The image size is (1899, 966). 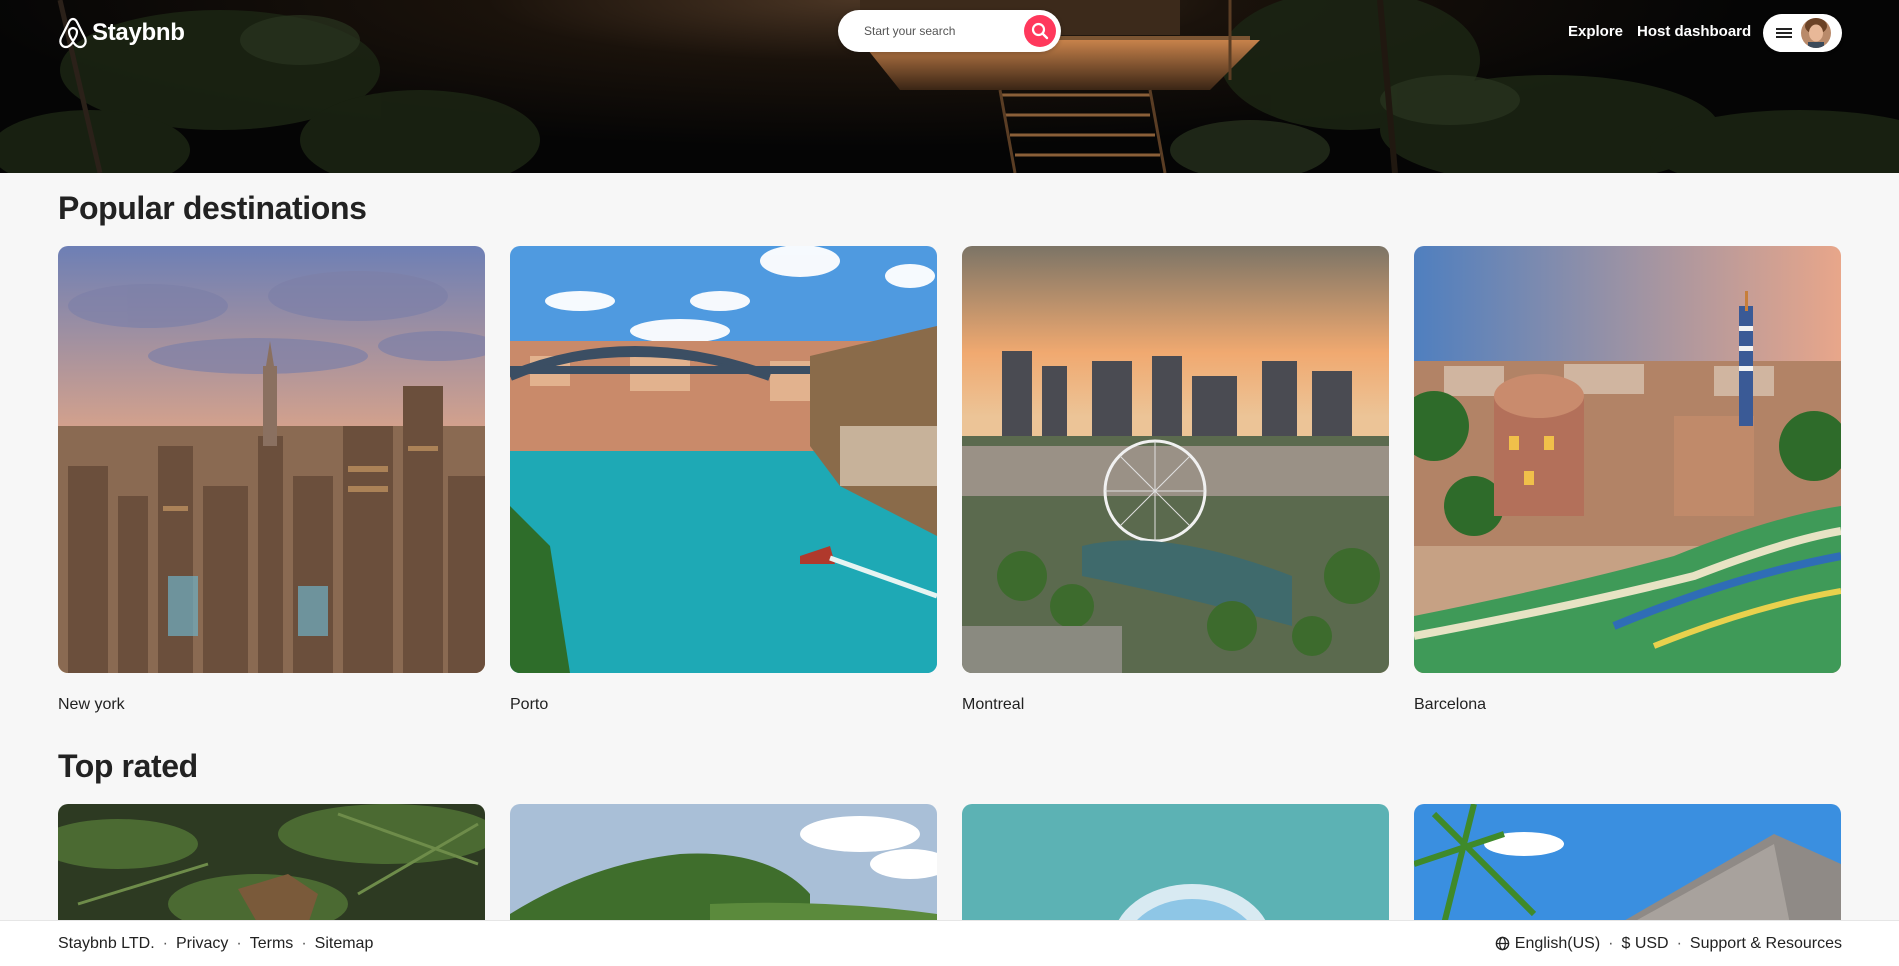 I want to click on destination-card-new-york: New york, so click(x=271, y=480).